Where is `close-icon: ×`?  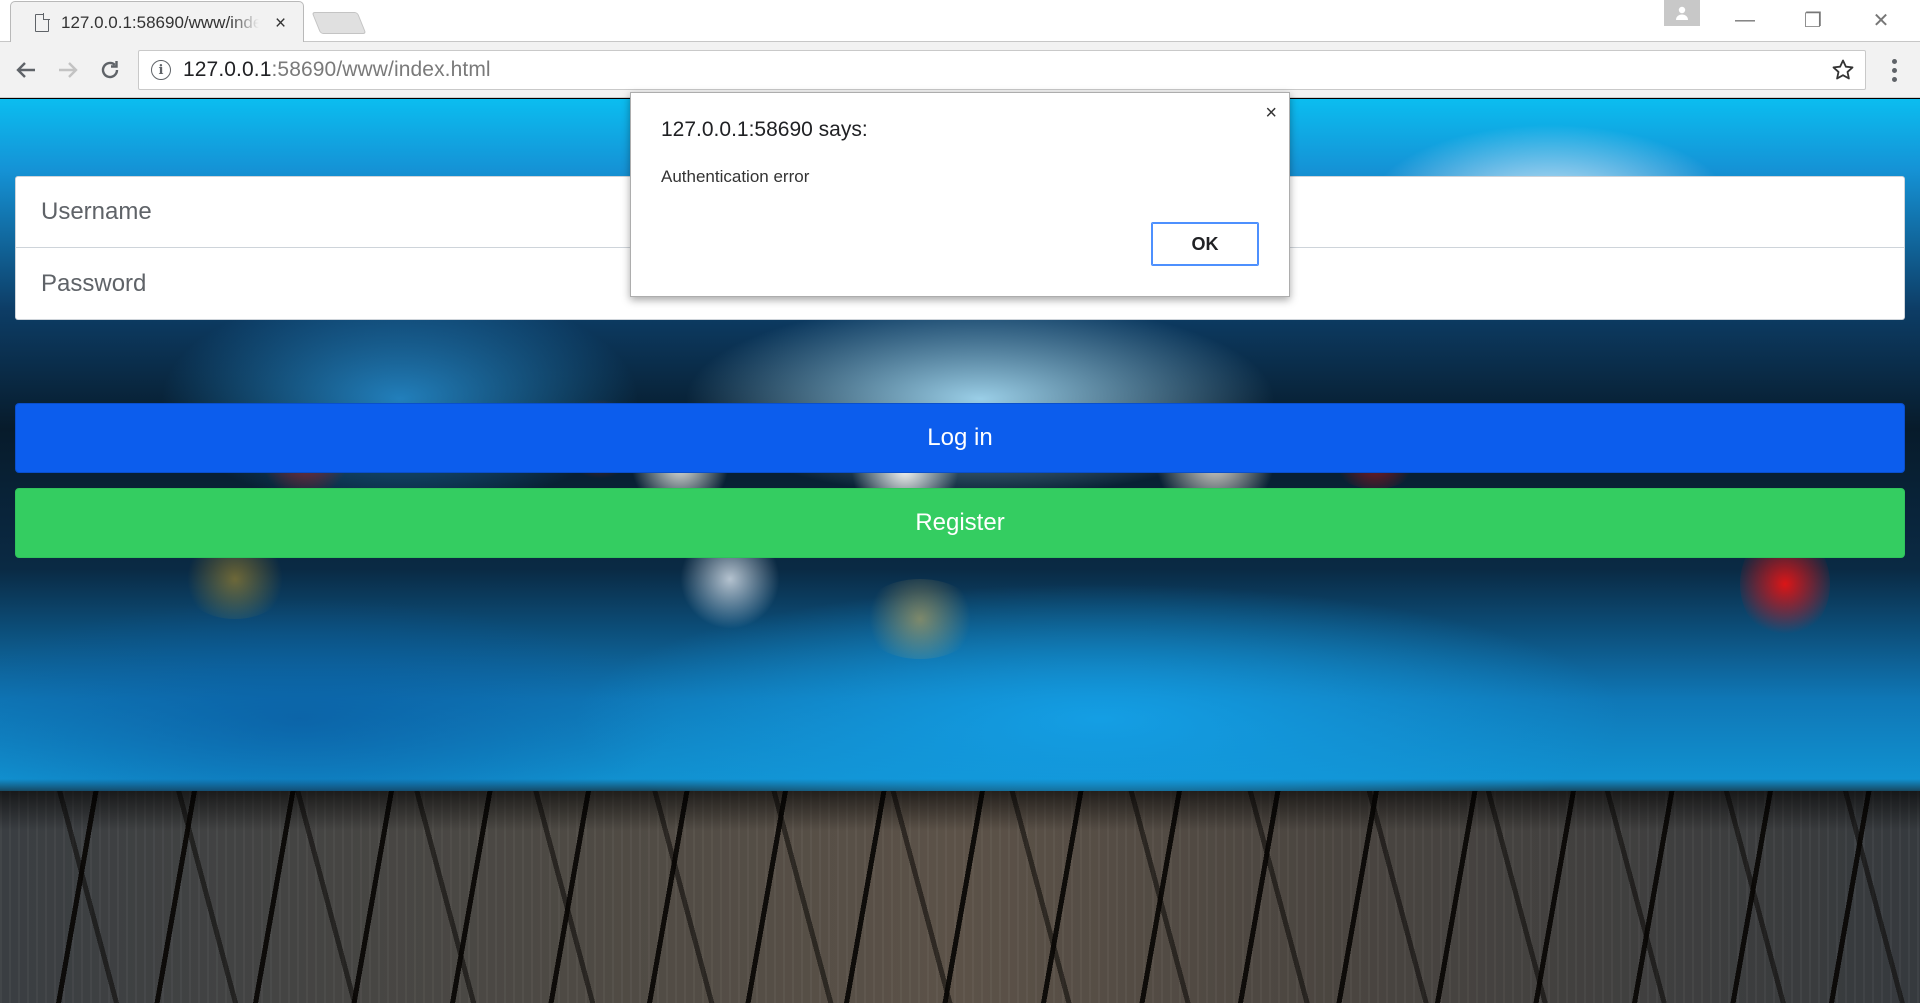 close-icon: × is located at coordinates (1271, 113).